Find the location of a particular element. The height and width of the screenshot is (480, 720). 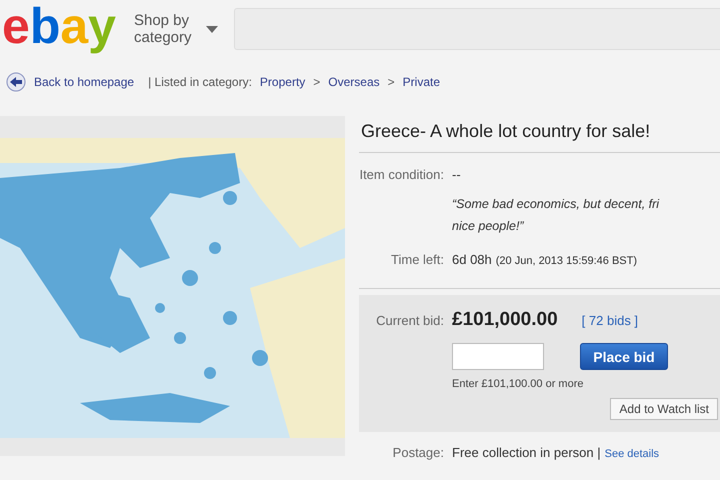

end-date: (20 Jun, 2013 15:59:46 BST) is located at coordinates (567, 261).